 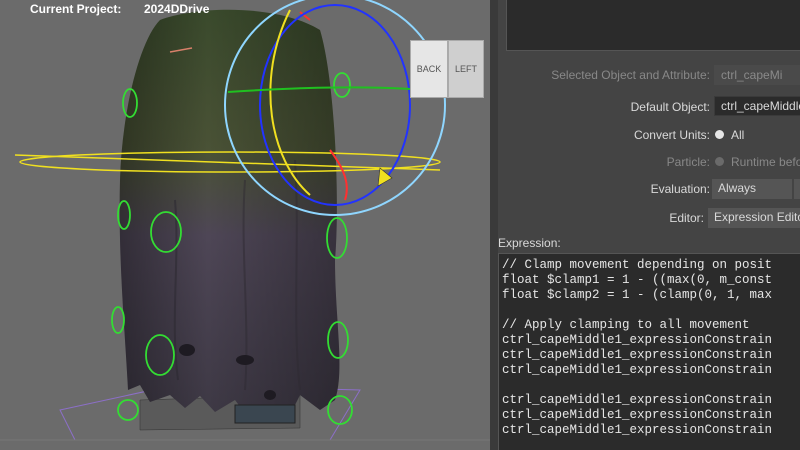 I want to click on panel-splitter, so click(x=494, y=225).